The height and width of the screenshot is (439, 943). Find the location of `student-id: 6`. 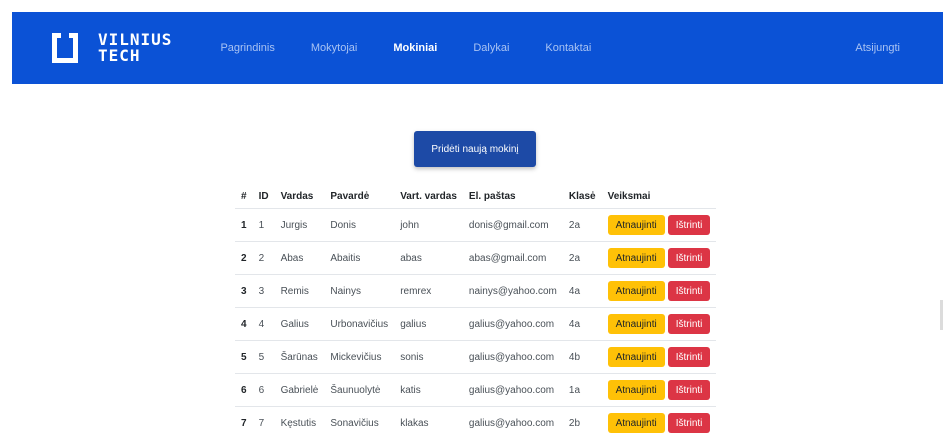

student-id: 6 is located at coordinates (264, 390).